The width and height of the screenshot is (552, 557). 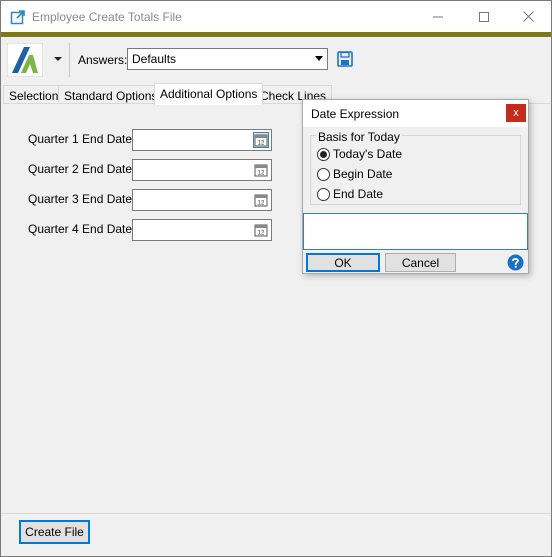 I want to click on toolbar-separator, so click(x=69, y=60).